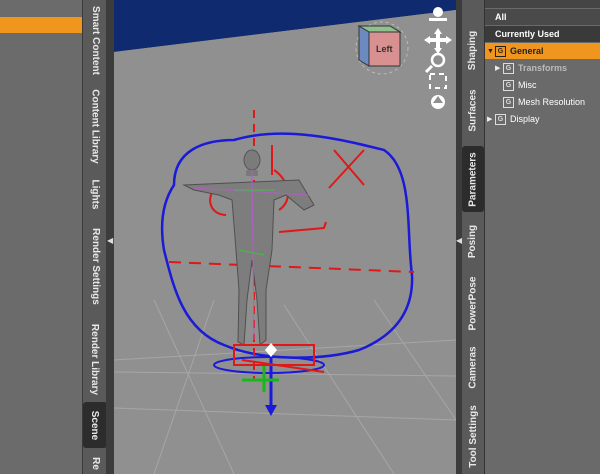 The image size is (600, 474). I want to click on tree-item-label: Misc, so click(527, 85).